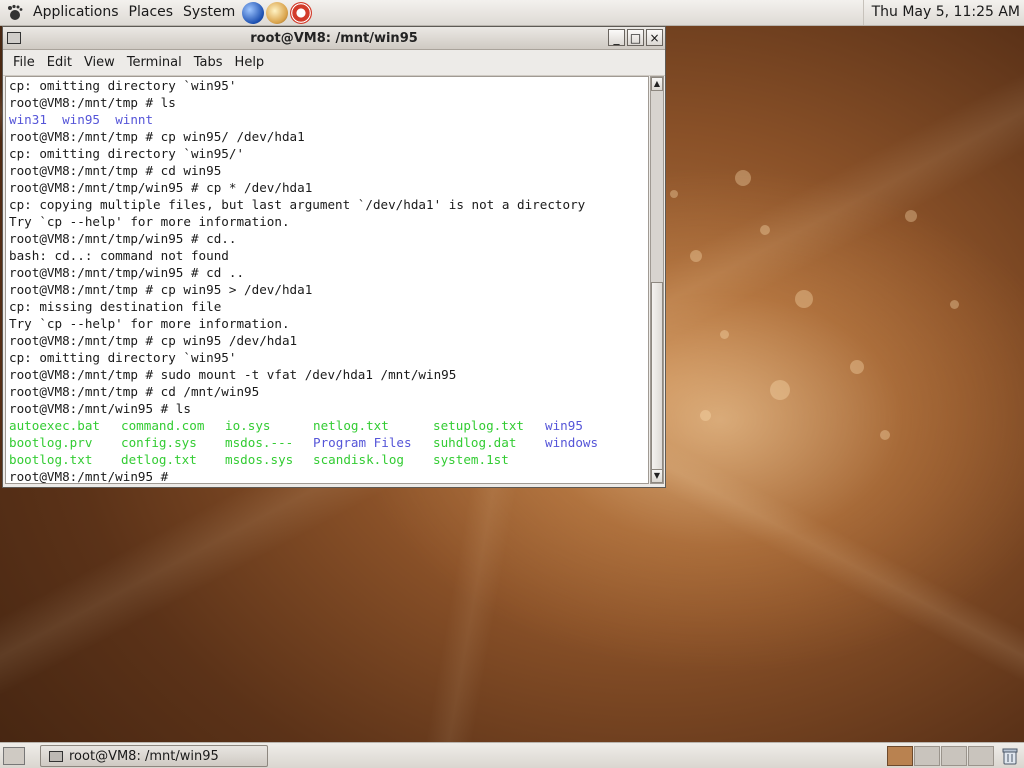 The width and height of the screenshot is (1024, 768). What do you see at coordinates (56, 756) in the screenshot?
I see `terminal-task-icon` at bounding box center [56, 756].